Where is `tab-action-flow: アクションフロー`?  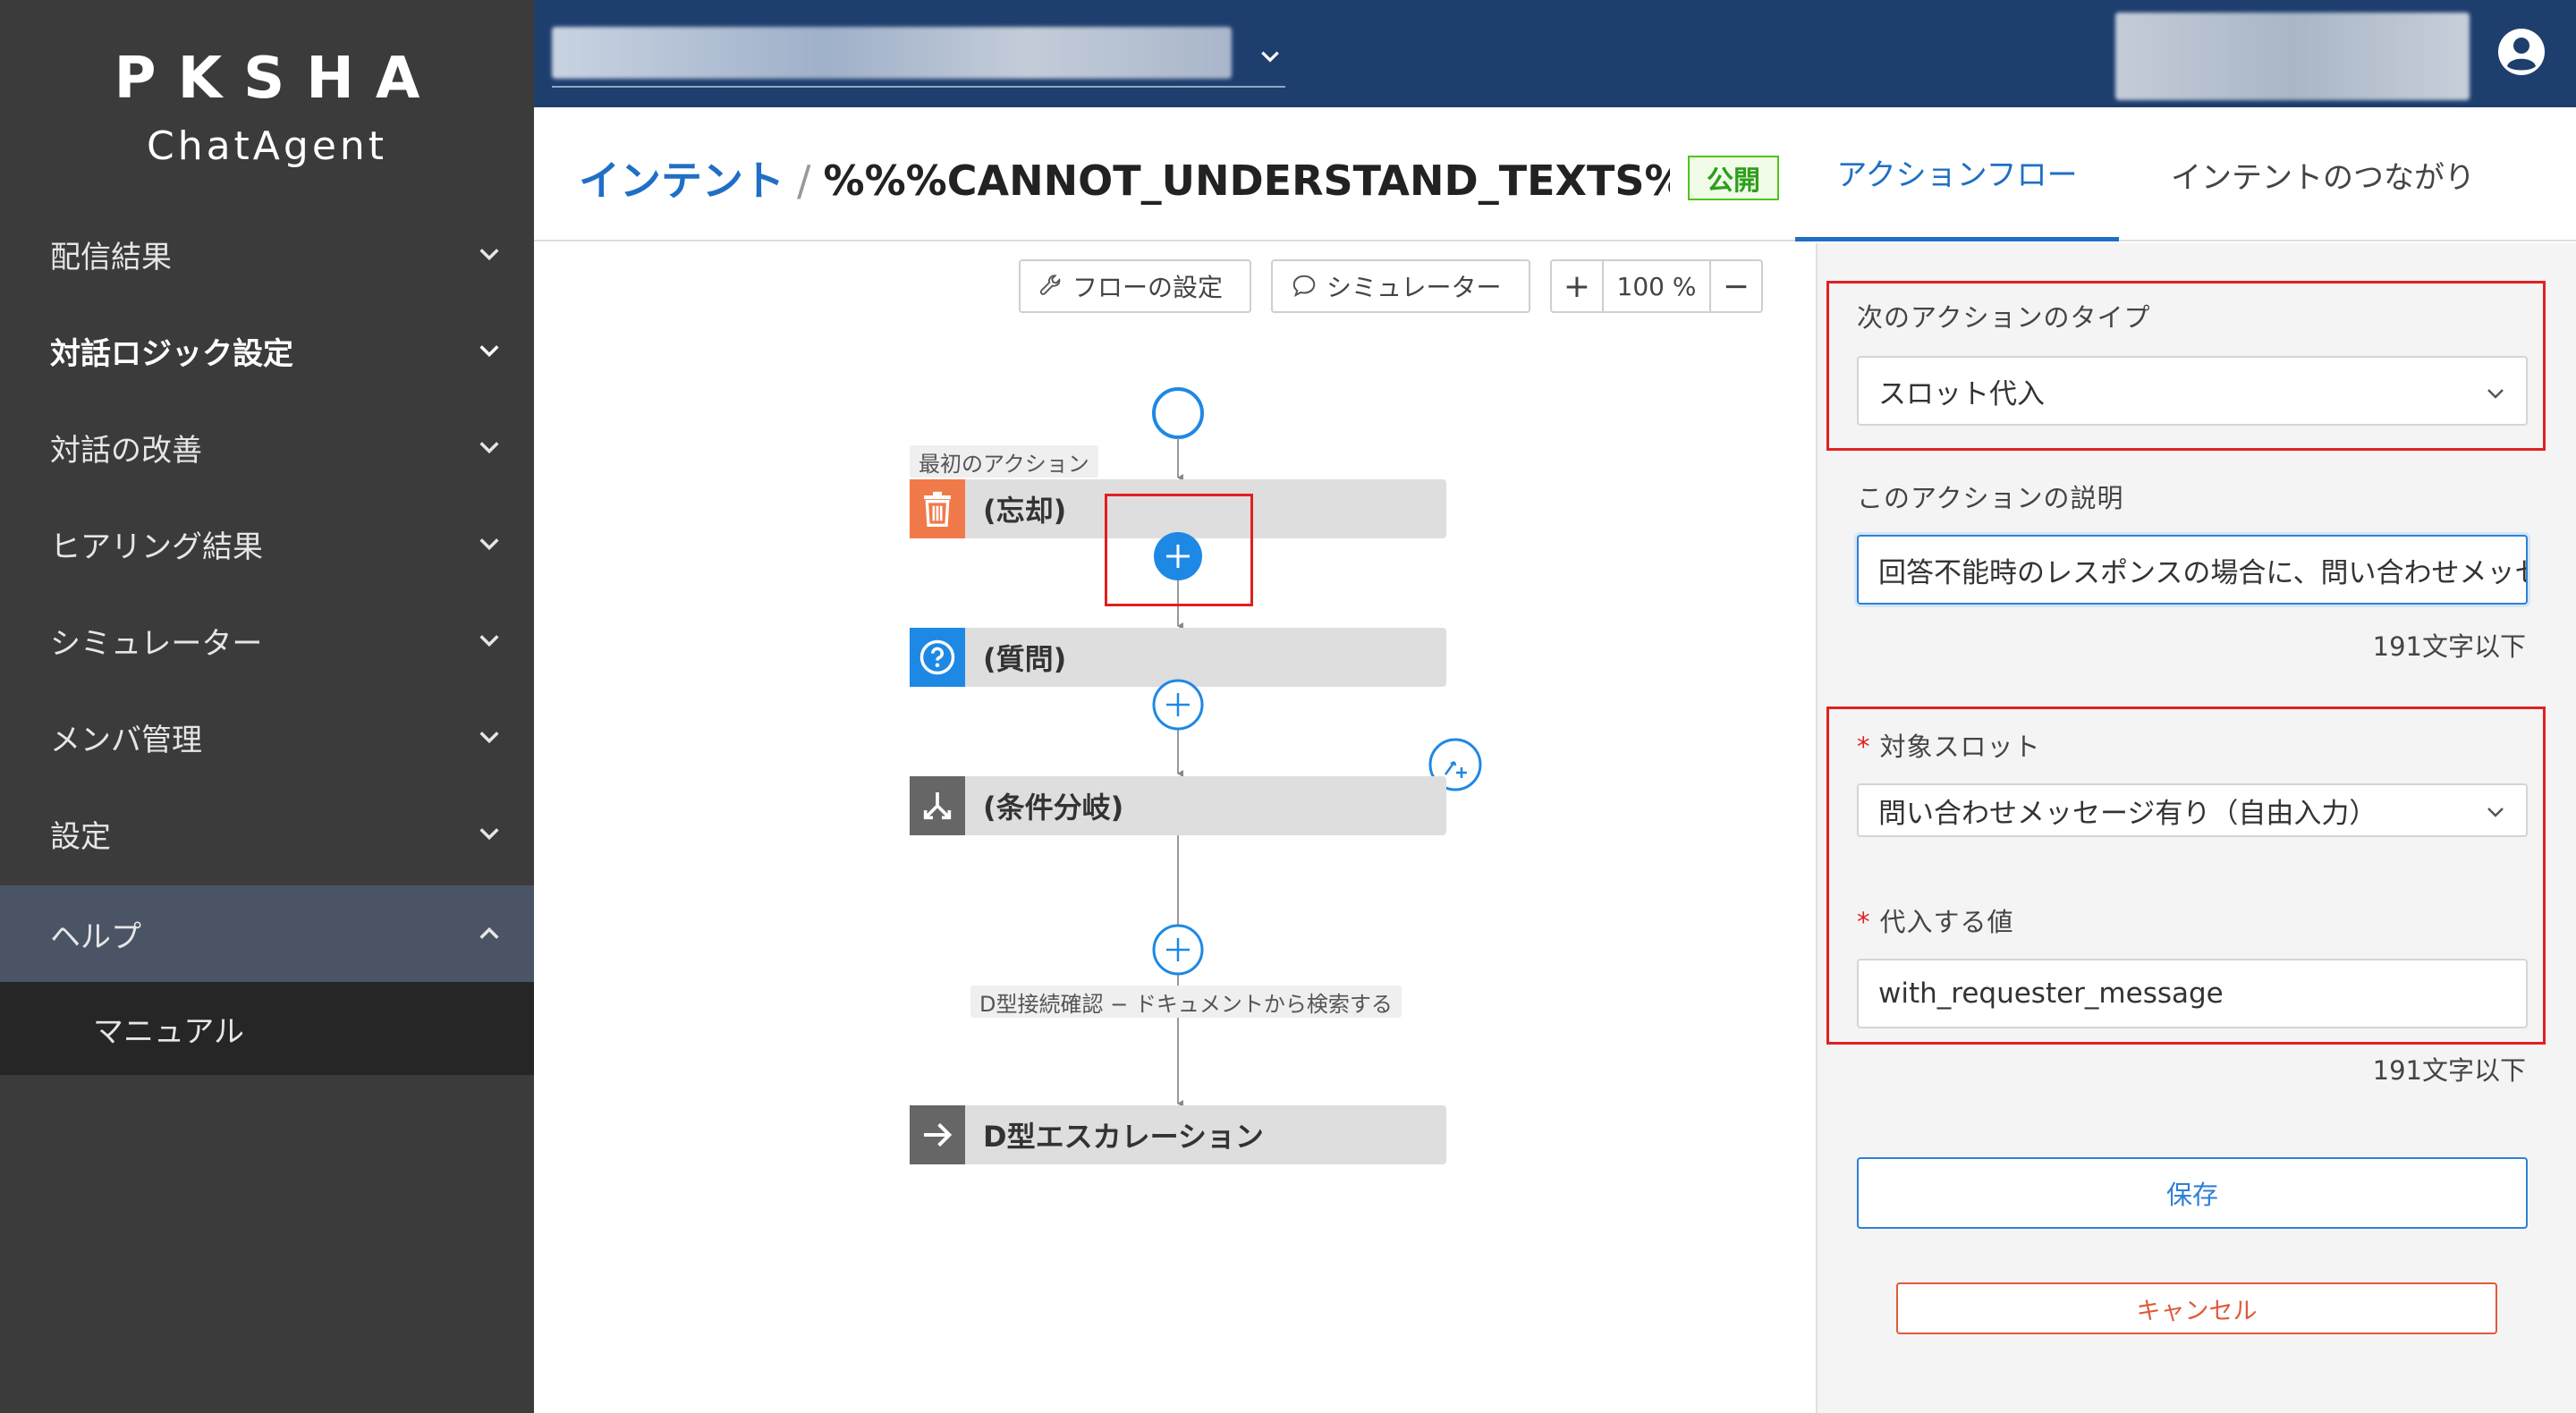
tab-action-flow: アクションフロー is located at coordinates (1957, 174).